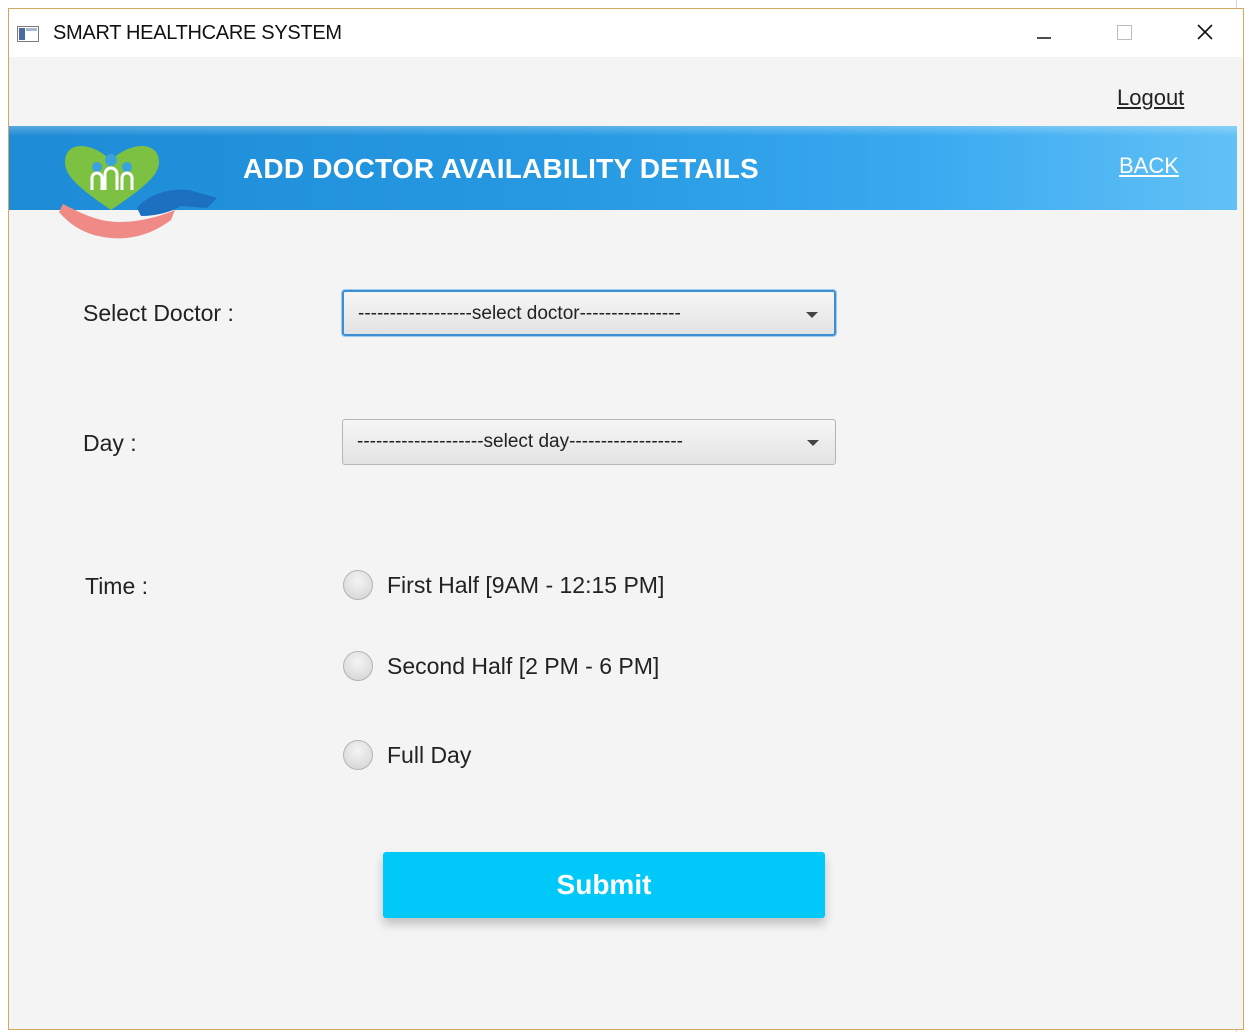 This screenshot has width=1256, height=1032. What do you see at coordinates (197, 33) in the screenshot?
I see `window-title: SMART HEALTHCARE SYSTEM` at bounding box center [197, 33].